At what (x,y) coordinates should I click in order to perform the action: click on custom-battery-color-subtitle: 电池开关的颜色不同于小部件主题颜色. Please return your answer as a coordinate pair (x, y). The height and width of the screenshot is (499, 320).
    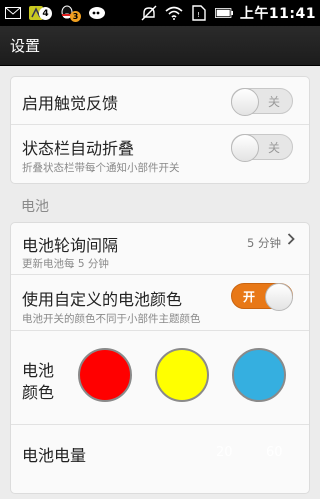
    Looking at the image, I should click on (111, 319).